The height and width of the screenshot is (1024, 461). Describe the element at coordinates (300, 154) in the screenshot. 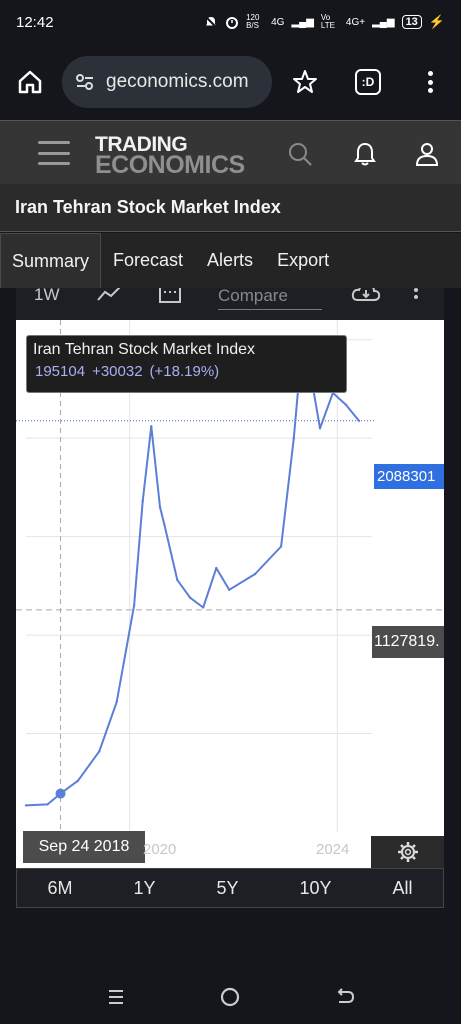

I see `search-icon` at that location.